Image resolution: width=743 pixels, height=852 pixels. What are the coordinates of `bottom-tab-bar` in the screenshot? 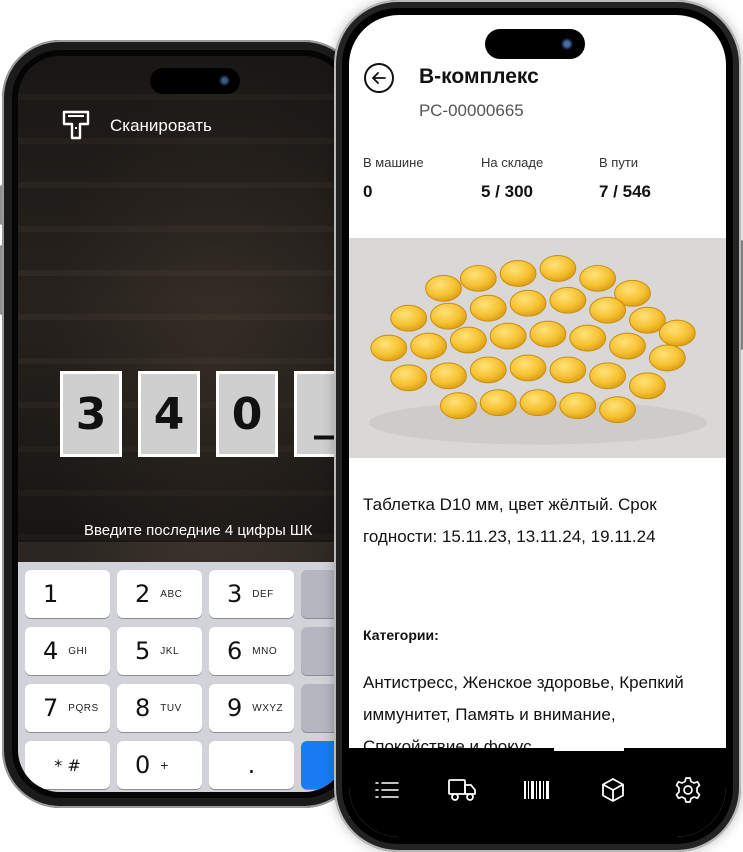 It's located at (537, 792).